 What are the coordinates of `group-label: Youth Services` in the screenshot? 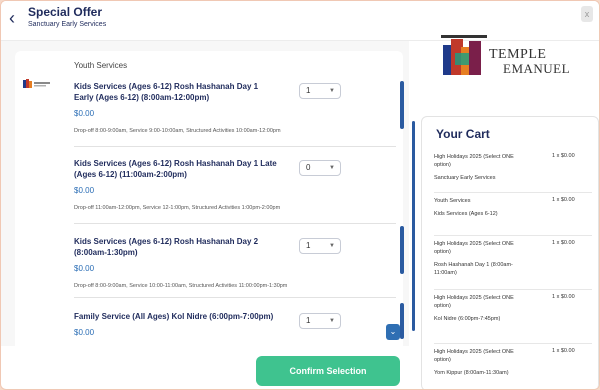 It's located at (101, 65).